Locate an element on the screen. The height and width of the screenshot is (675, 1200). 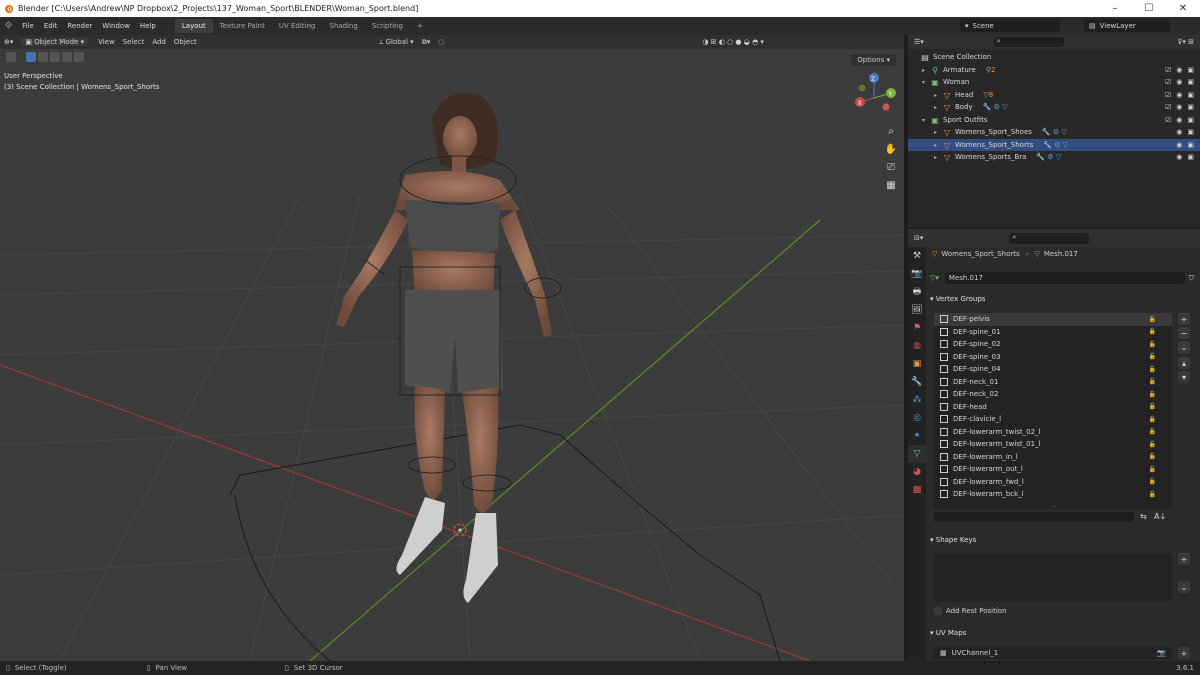
transform-orientation-dropdown: ⟂ Global ▾ is located at coordinates (396, 42).